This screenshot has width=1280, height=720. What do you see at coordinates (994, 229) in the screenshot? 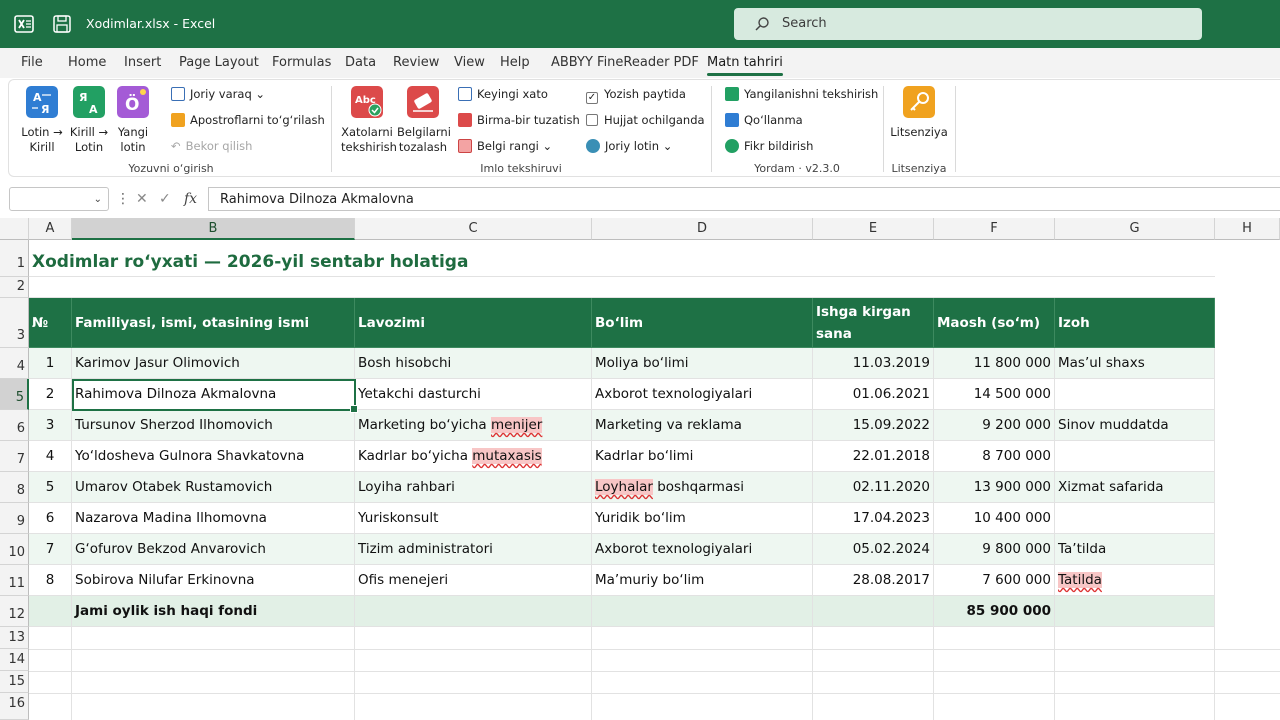
I see `column-header-f: F` at bounding box center [994, 229].